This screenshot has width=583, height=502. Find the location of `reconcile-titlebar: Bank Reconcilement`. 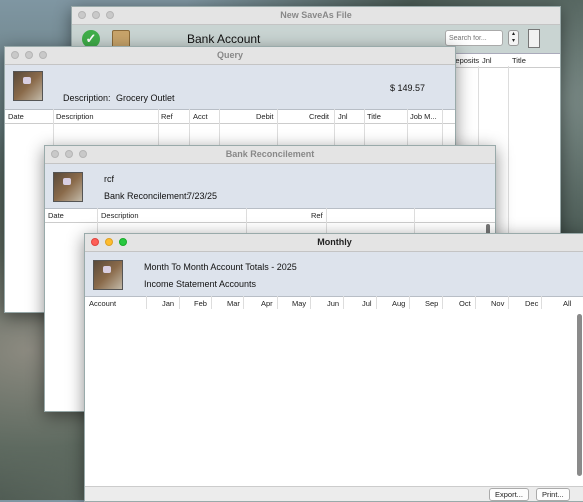

reconcile-titlebar: Bank Reconcilement is located at coordinates (270, 155).